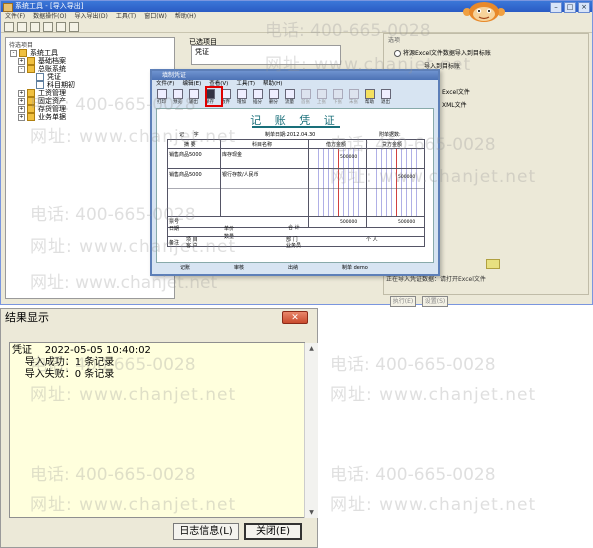  Describe the element at coordinates (372, 240) in the screenshot. I see `person-label: 个 人` at that location.